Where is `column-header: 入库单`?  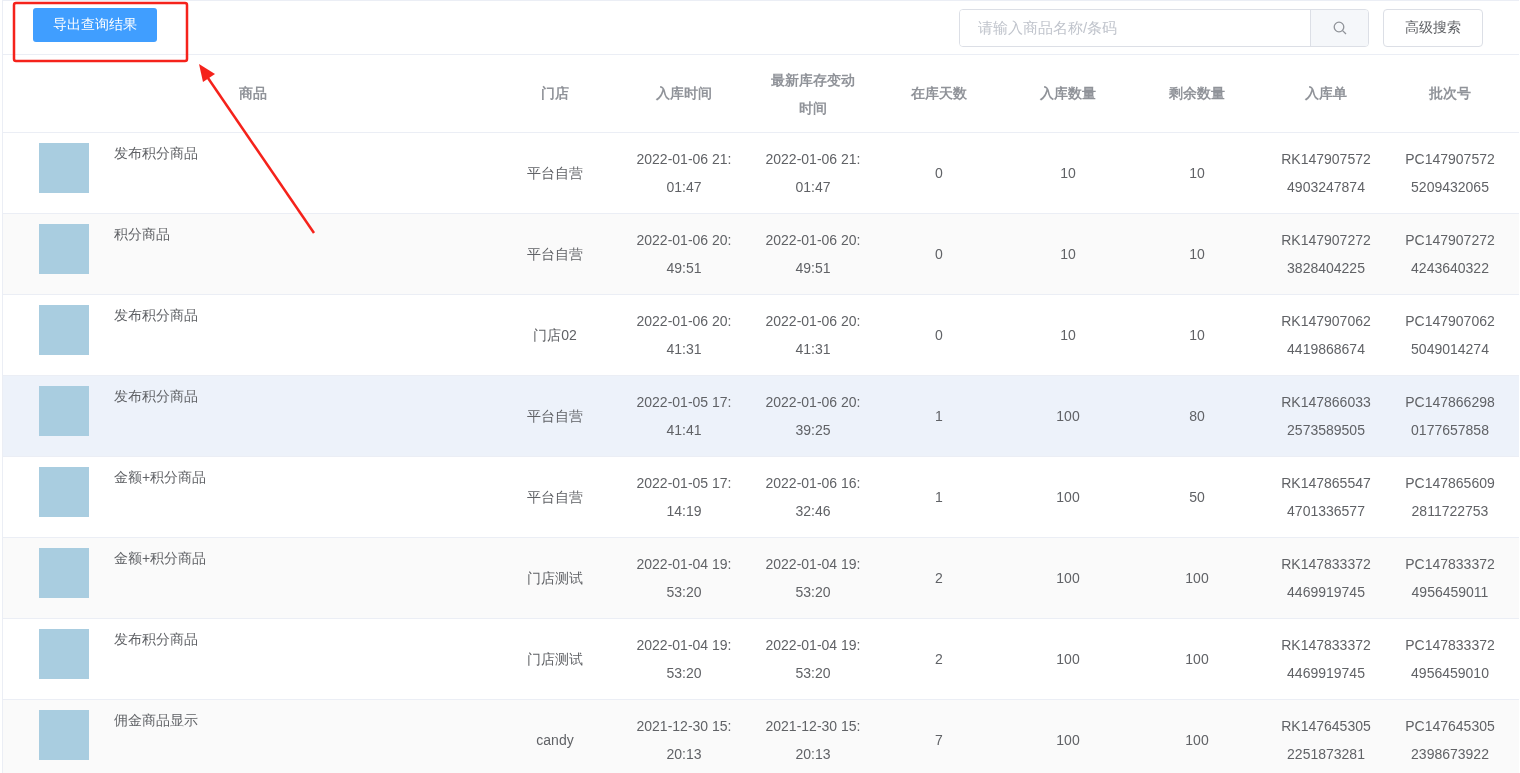
column-header: 入库单 is located at coordinates (1326, 93).